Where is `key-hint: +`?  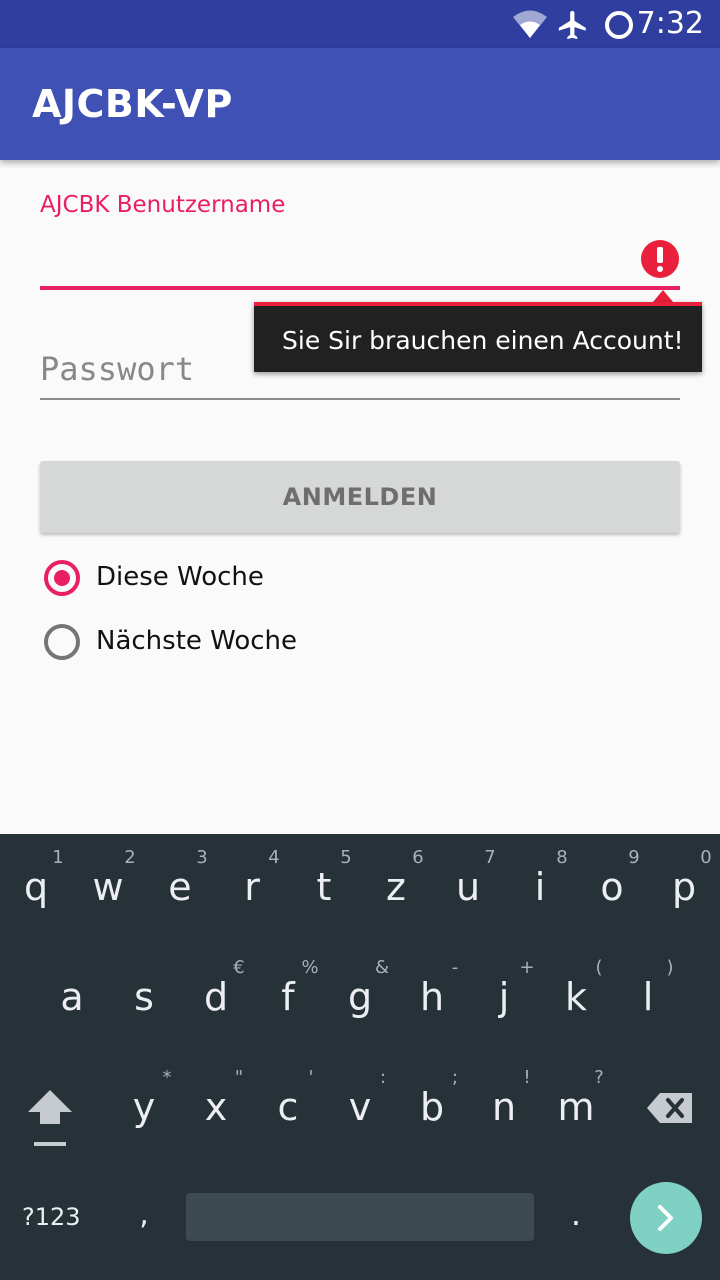 key-hint: + is located at coordinates (527, 967).